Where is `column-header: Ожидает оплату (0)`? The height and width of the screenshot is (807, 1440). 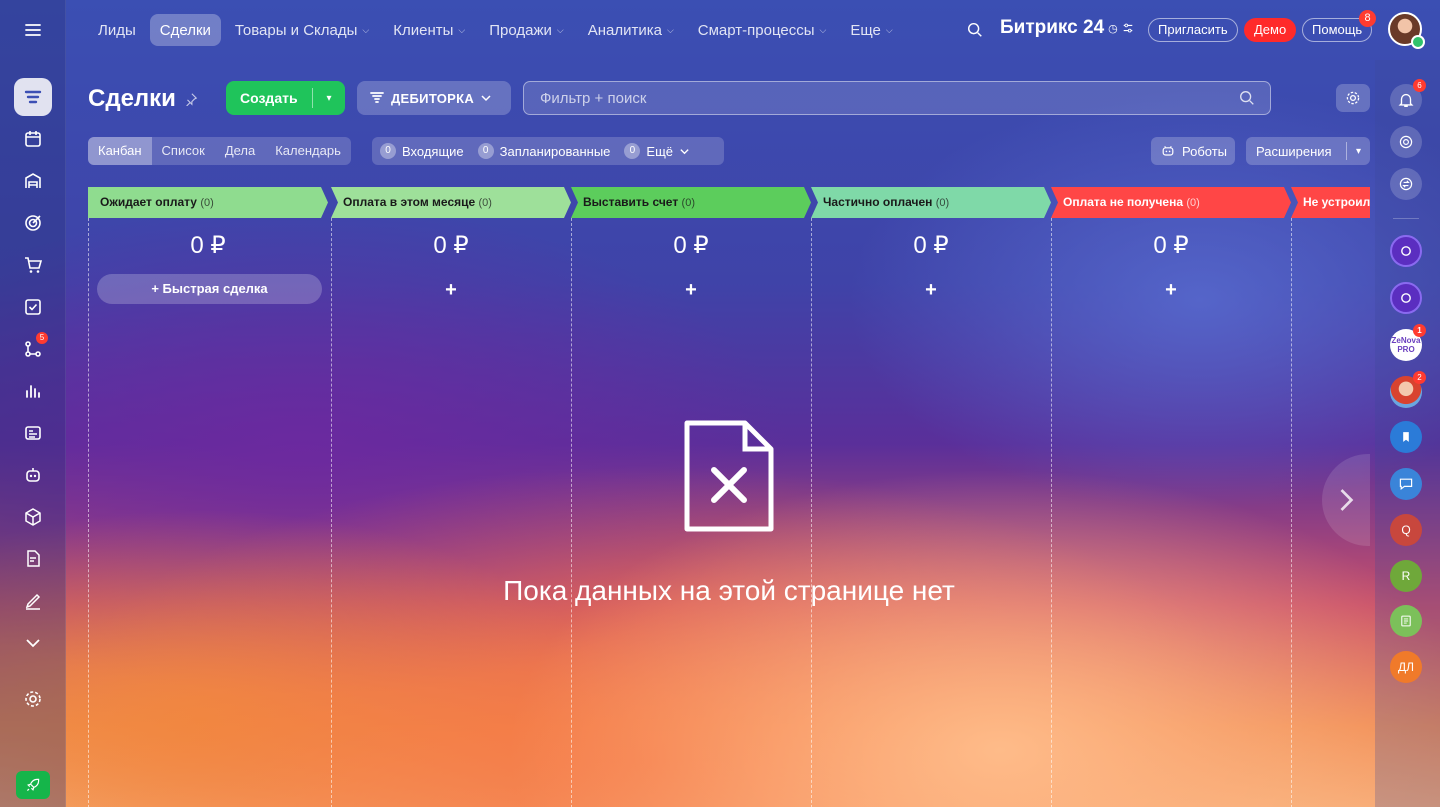 column-header: Ожидает оплату (0) is located at coordinates (208, 202).